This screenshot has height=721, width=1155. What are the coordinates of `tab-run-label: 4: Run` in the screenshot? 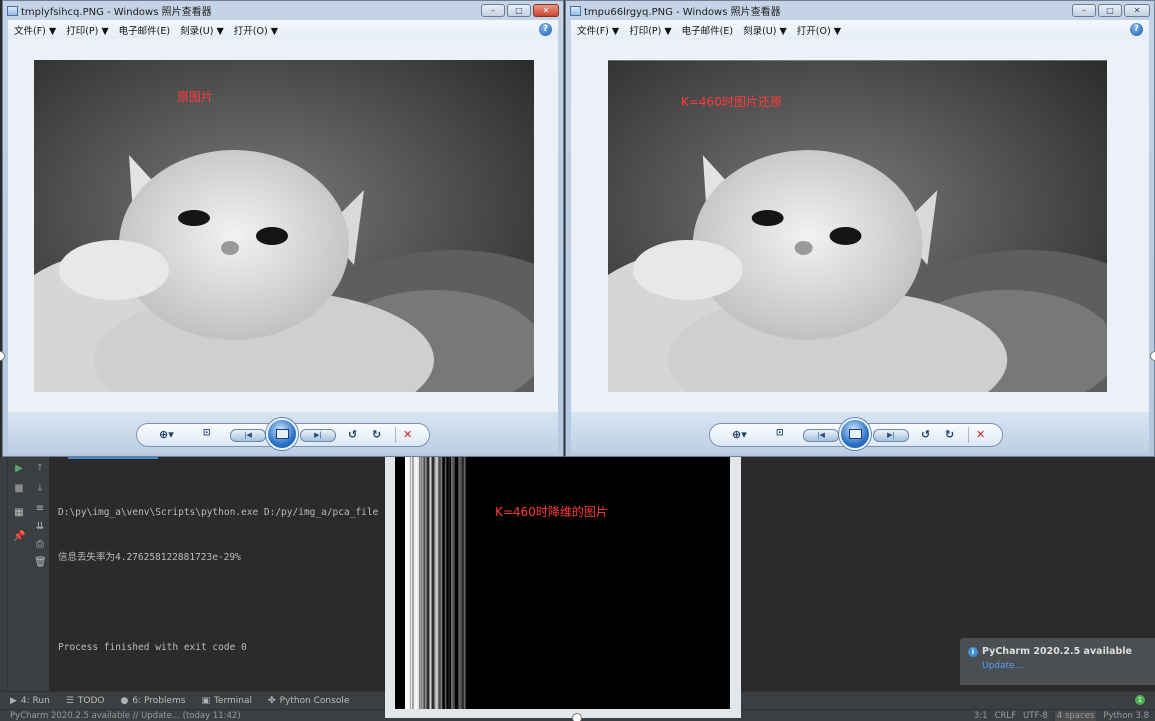 It's located at (35, 700).